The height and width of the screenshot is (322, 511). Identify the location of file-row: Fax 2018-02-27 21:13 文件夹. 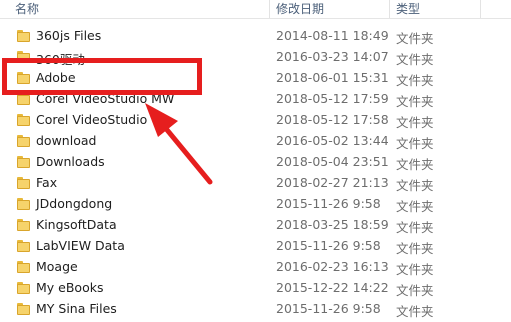
(255, 183).